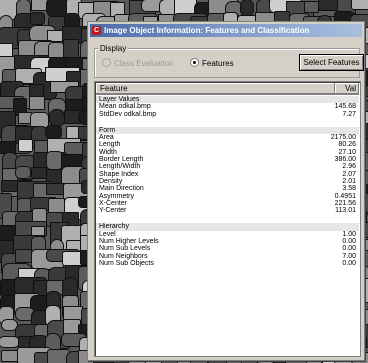 The image size is (368, 363). What do you see at coordinates (349, 174) in the screenshot?
I see `feature-value: 2.07` at bounding box center [349, 174].